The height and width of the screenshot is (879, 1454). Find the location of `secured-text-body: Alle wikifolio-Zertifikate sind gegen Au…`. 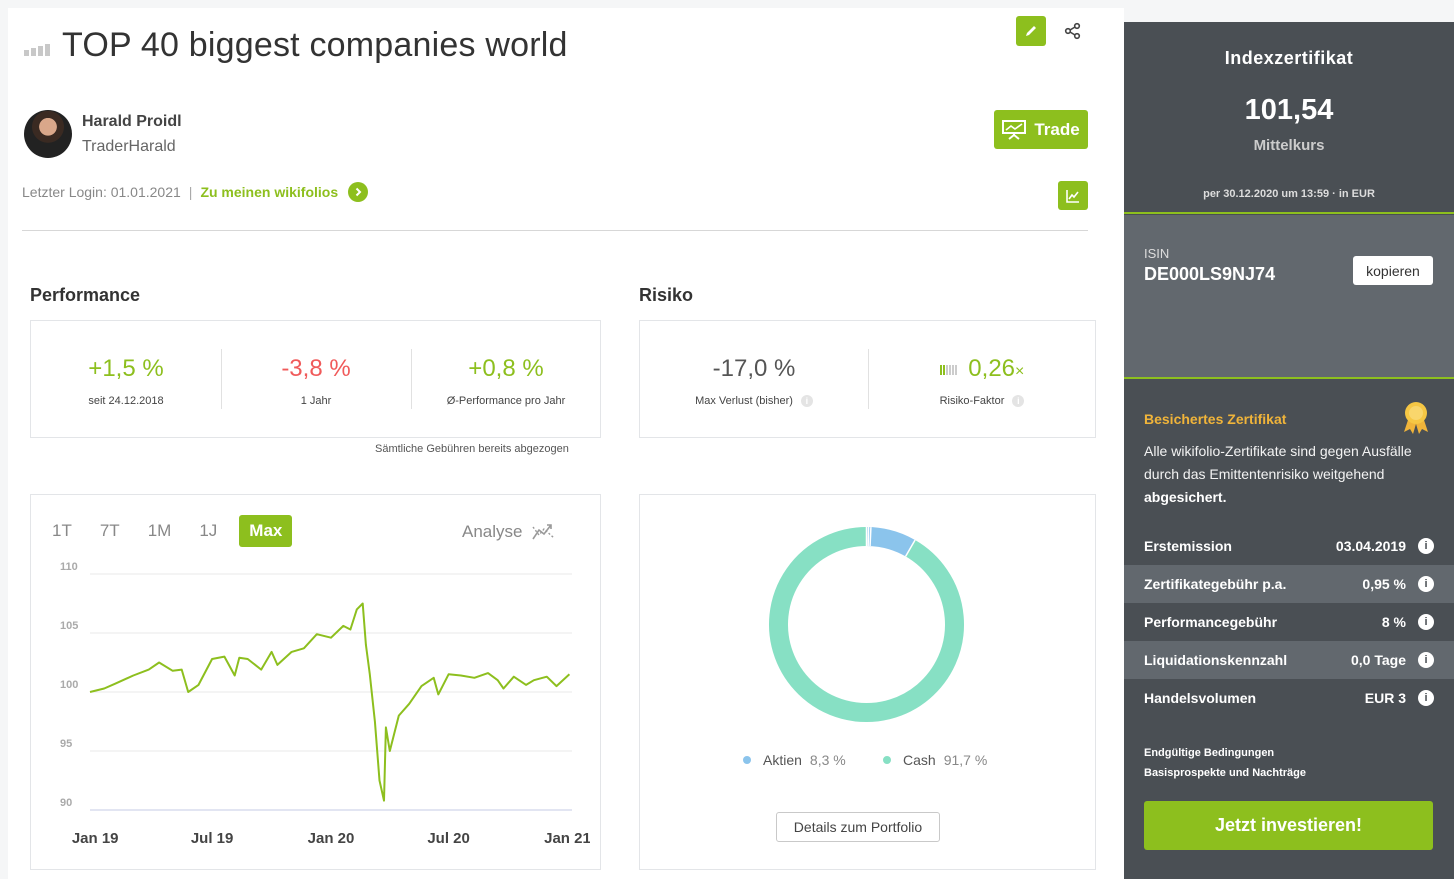

secured-text-body: Alle wikifolio-Zertifikate sind gegen Au… is located at coordinates (1278, 462).